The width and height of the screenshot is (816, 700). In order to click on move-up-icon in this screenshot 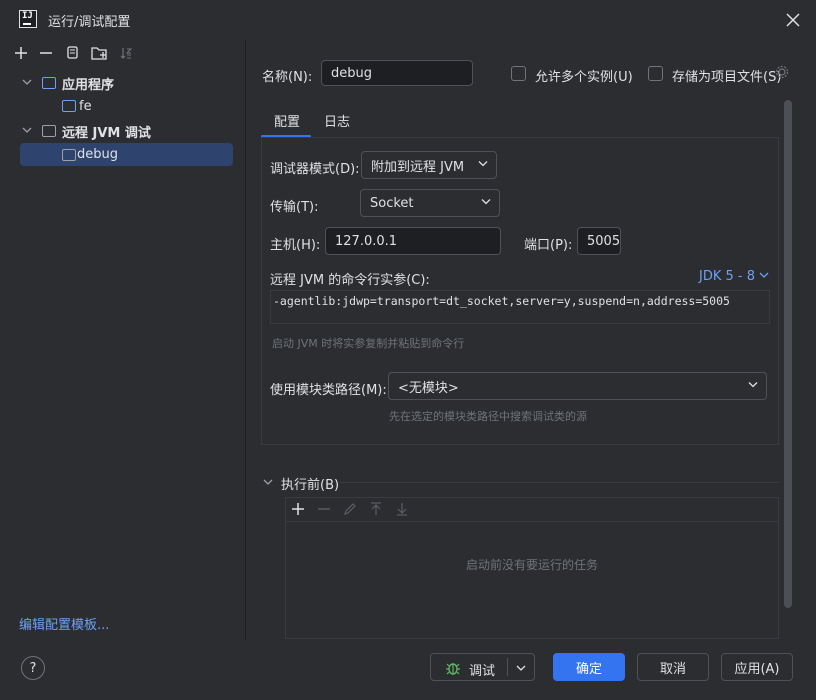, I will do `click(376, 511)`.